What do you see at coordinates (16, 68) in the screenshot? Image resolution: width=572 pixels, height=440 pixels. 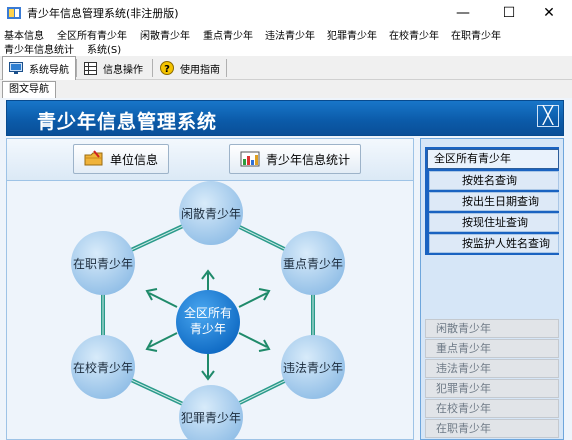 I see `monitor-icon` at bounding box center [16, 68].